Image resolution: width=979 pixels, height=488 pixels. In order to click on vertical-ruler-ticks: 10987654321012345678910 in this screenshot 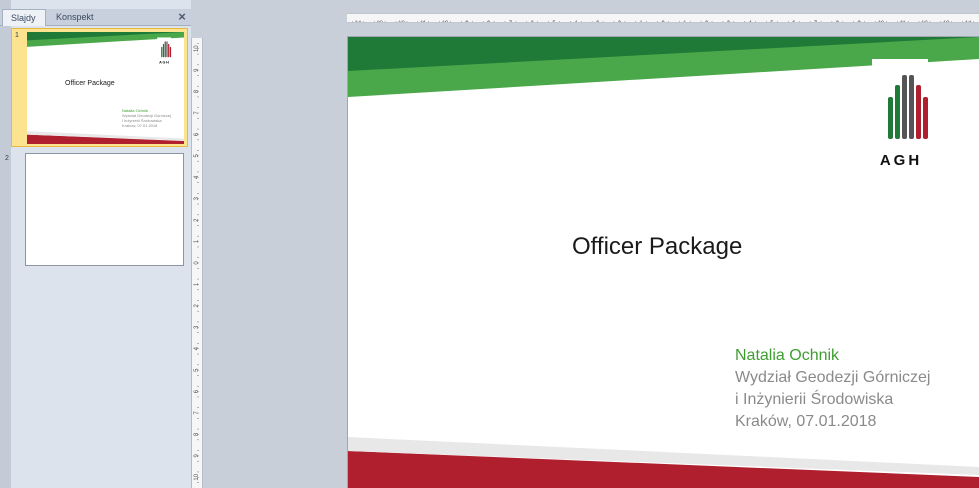, I will do `click(197, 263)`.